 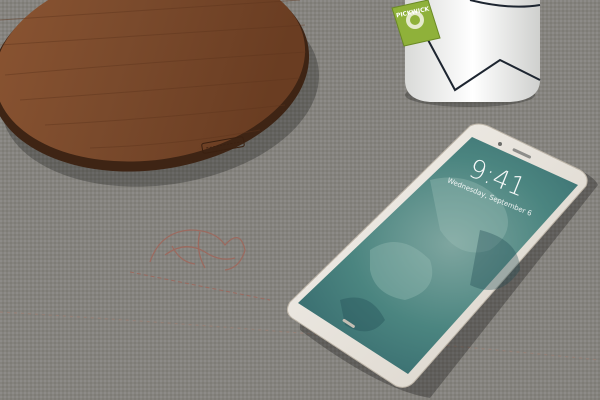 What do you see at coordinates (500, 144) in the screenshot?
I see `front-camera` at bounding box center [500, 144].